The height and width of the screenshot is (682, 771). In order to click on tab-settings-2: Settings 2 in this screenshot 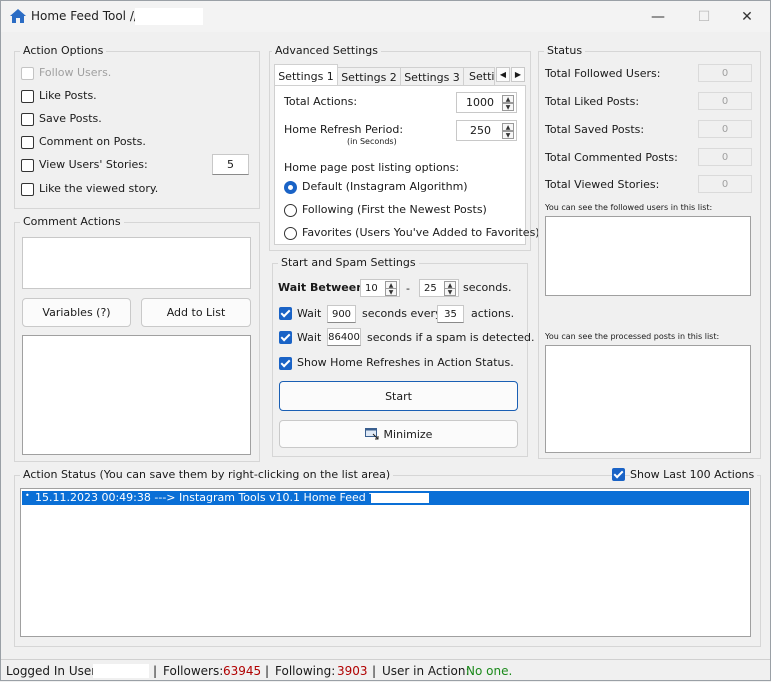, I will do `click(369, 76)`.